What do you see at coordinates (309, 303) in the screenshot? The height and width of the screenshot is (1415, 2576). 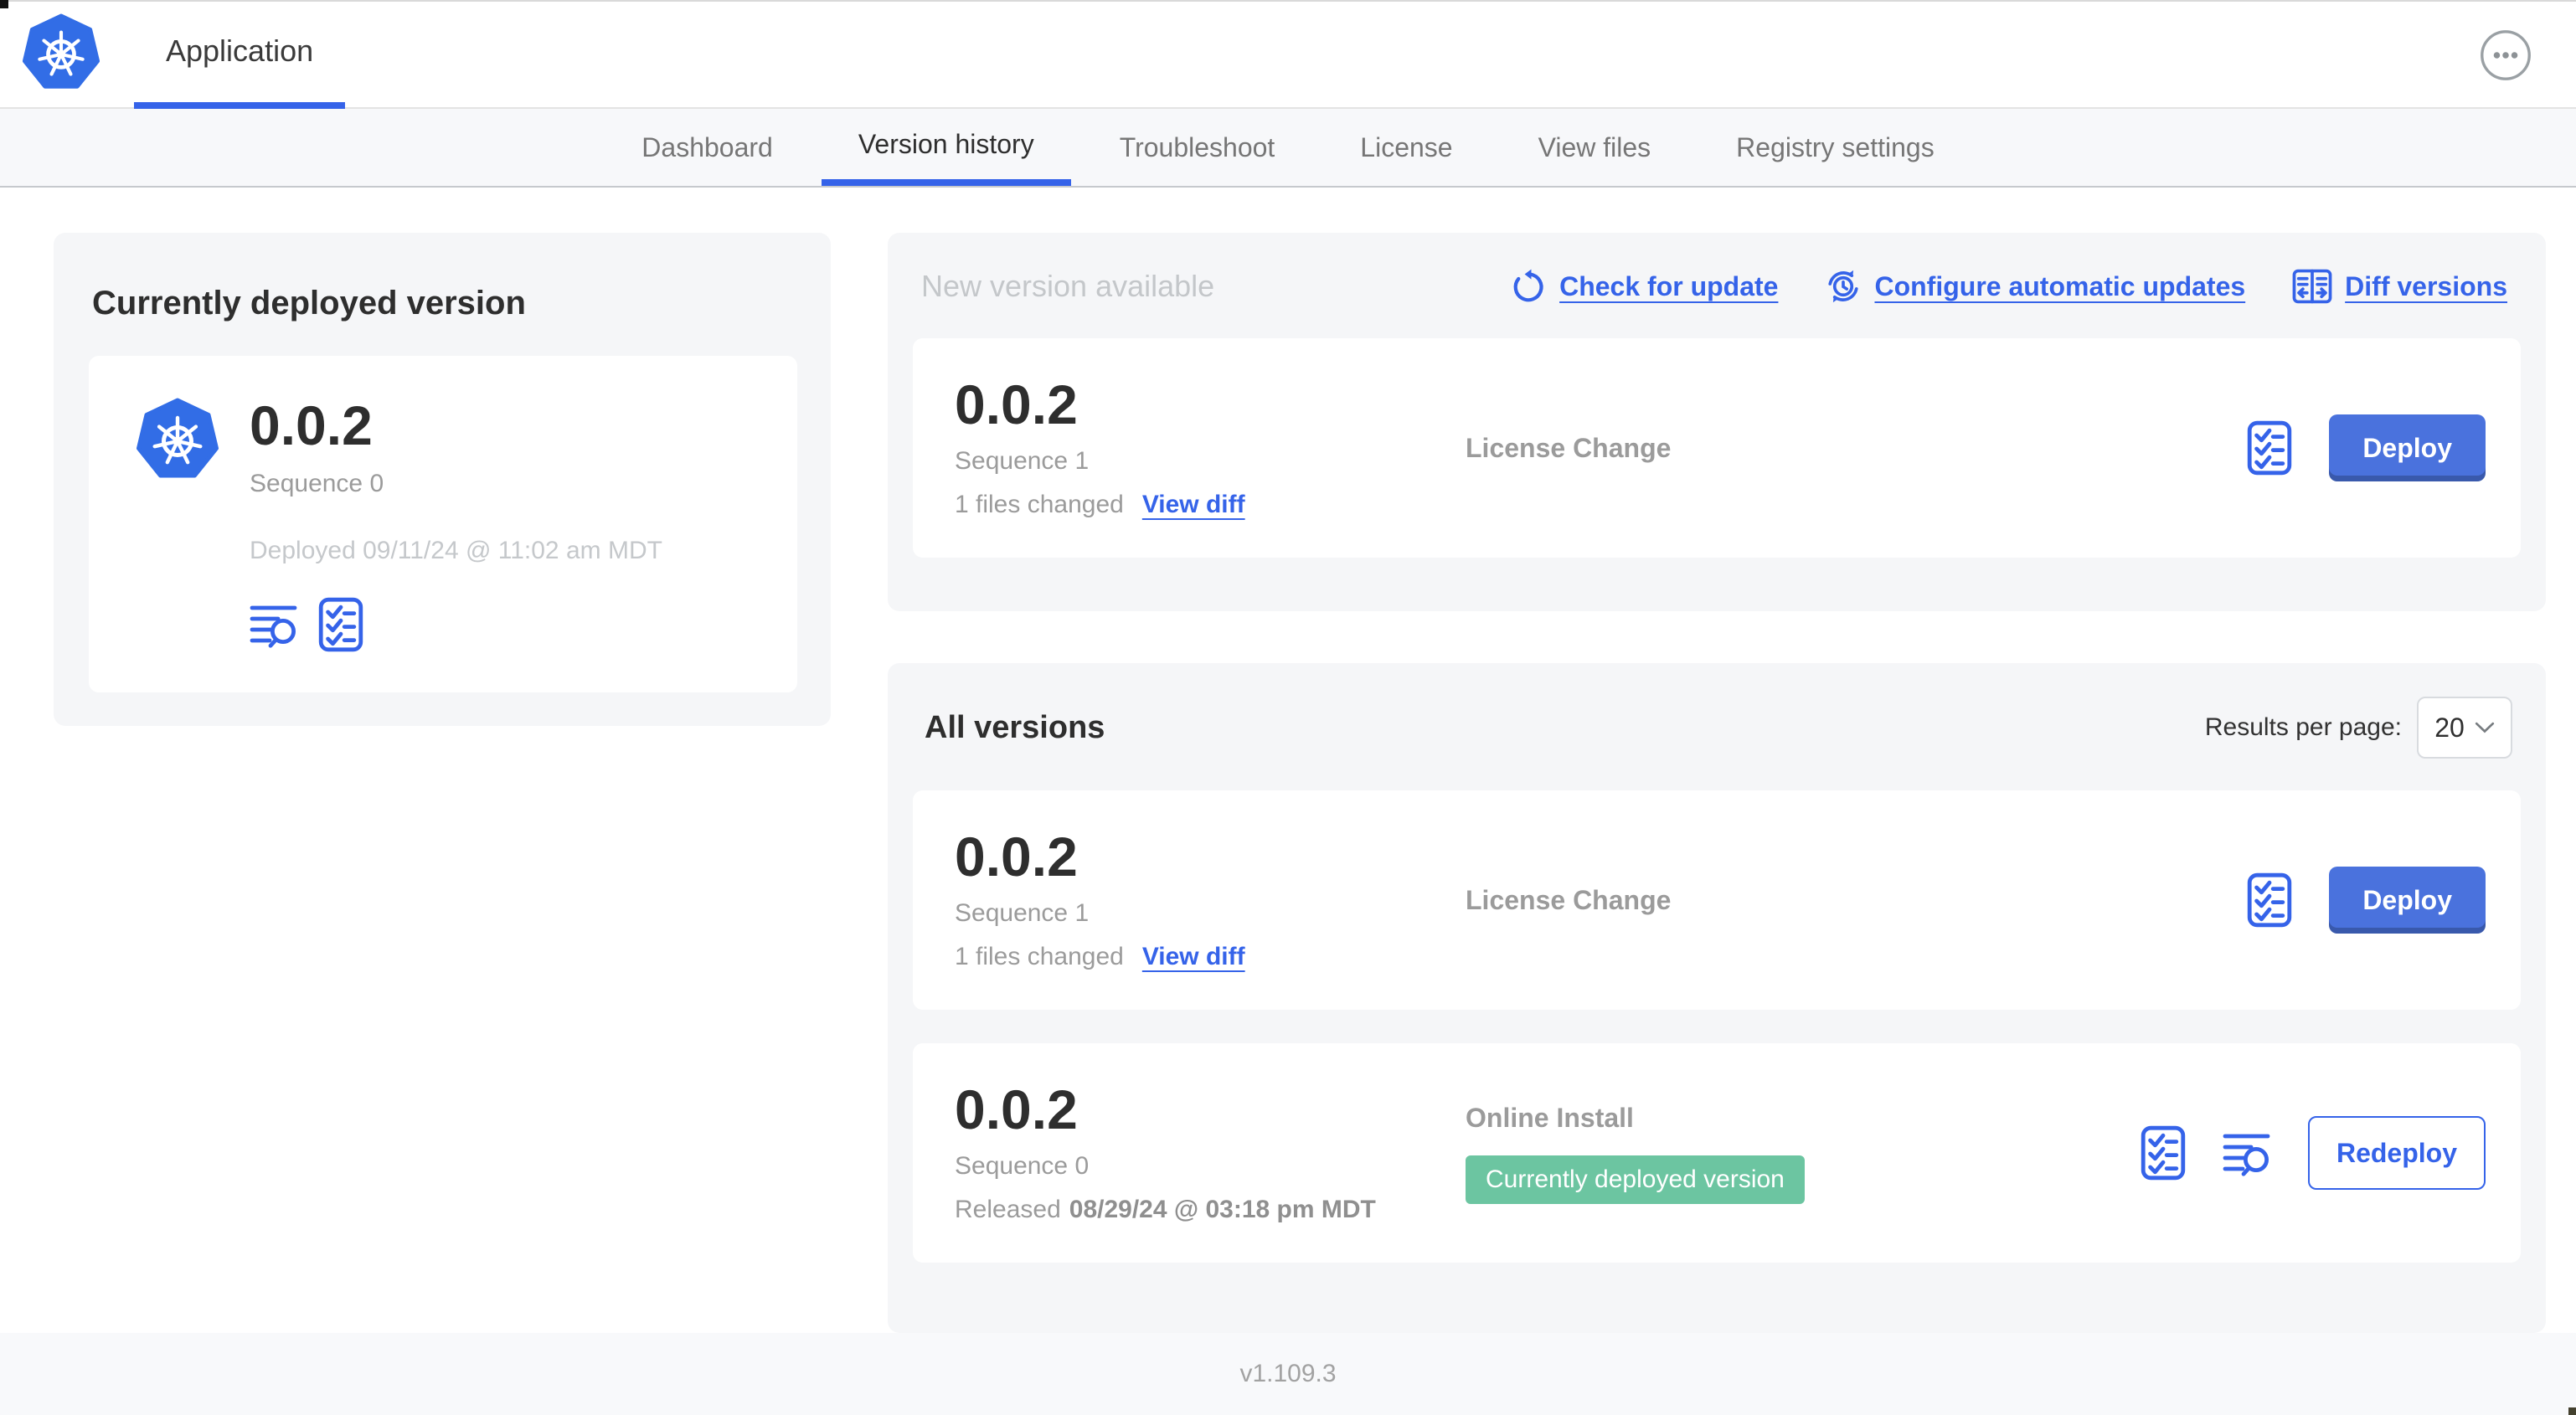 I see `currently-deployed-title: Currently deployed version` at bounding box center [309, 303].